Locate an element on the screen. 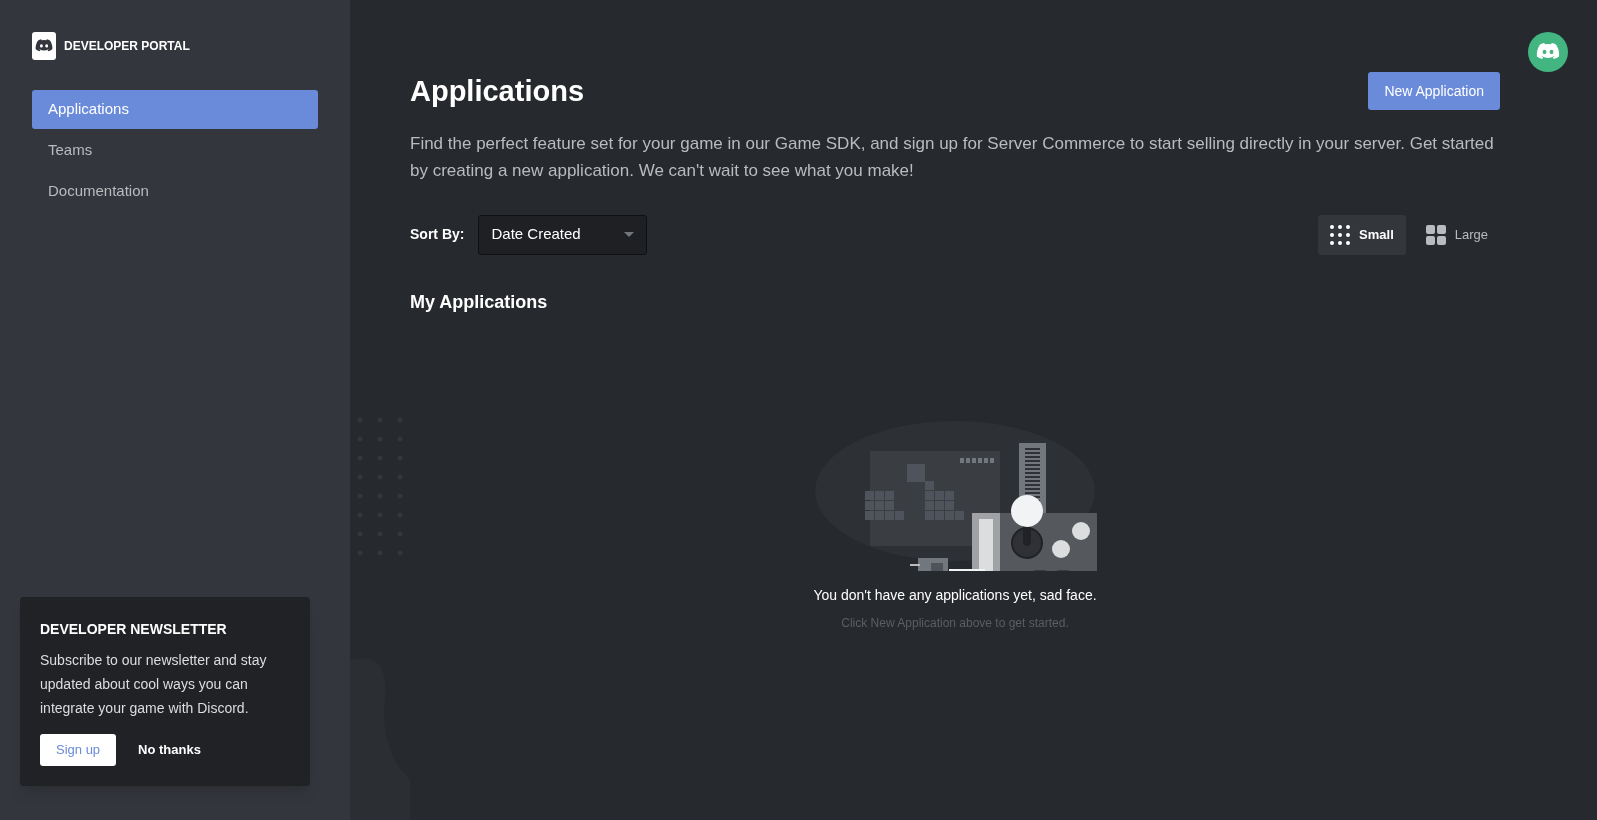 The image size is (1597, 820). sign-up-button: Sign up is located at coordinates (78, 750).